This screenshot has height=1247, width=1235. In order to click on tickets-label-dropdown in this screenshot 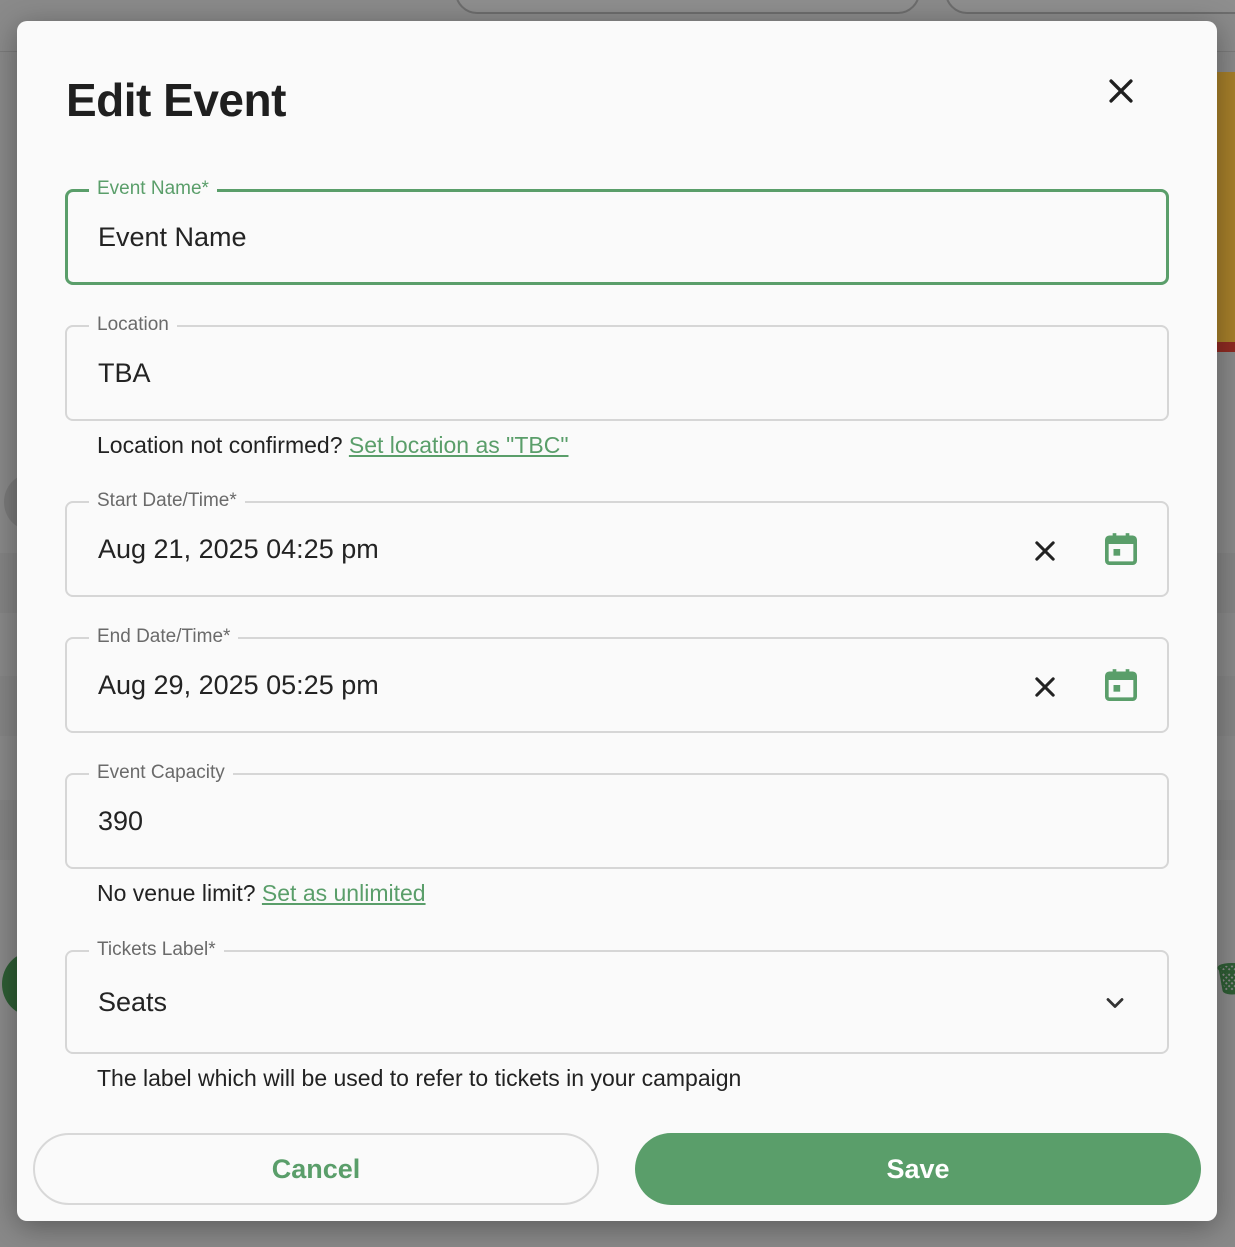, I will do `click(1115, 1003)`.